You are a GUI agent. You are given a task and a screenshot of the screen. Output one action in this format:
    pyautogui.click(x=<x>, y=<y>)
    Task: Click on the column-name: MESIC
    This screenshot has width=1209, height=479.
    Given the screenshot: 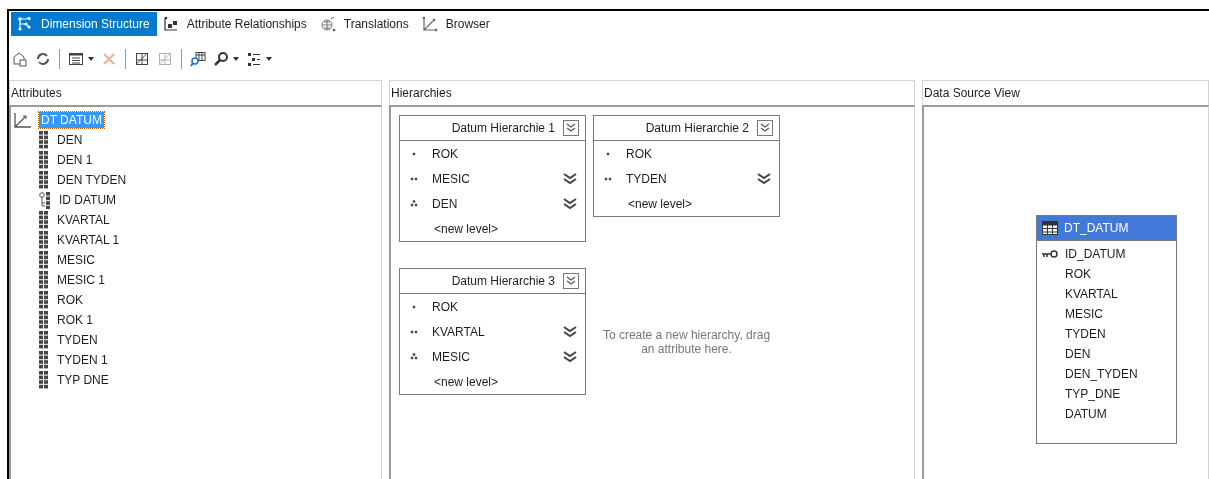 What is the action you would take?
    pyautogui.click(x=1084, y=314)
    